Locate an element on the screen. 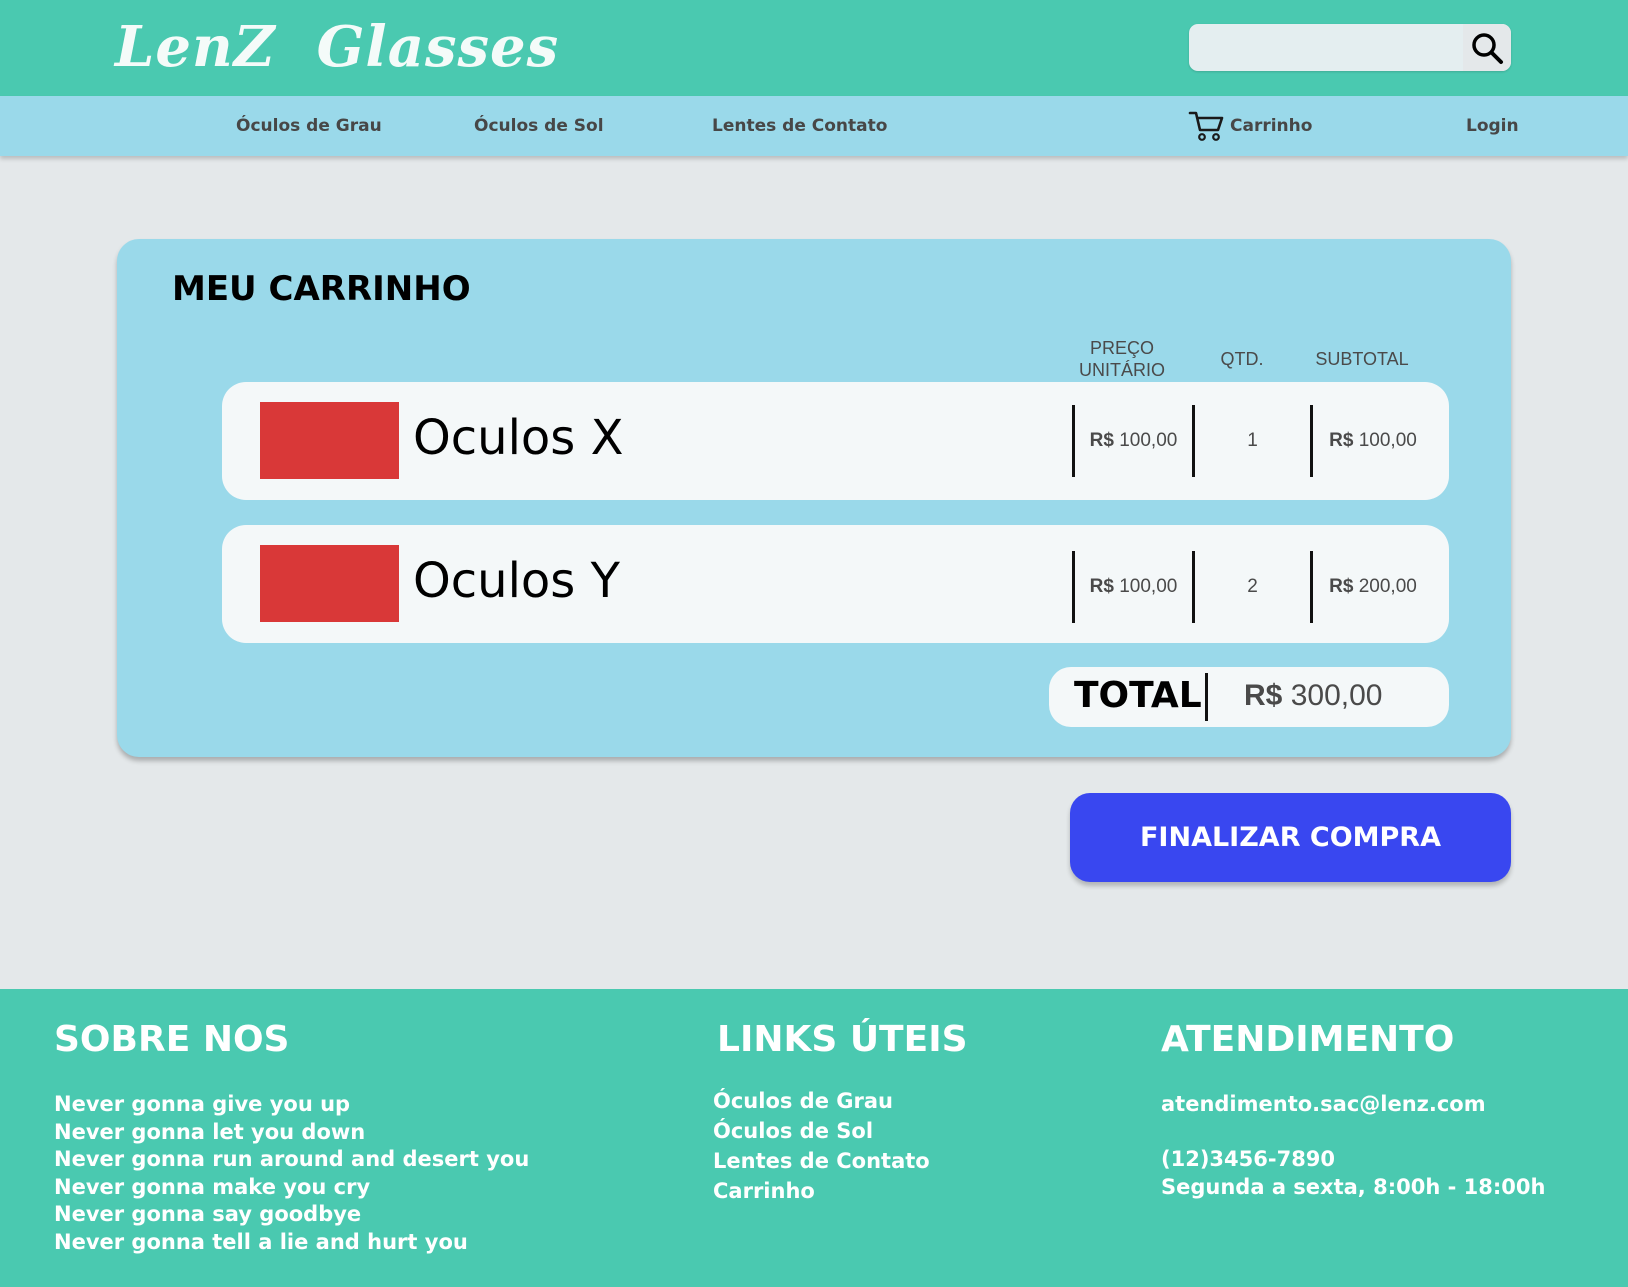 The image size is (1628, 1287). subtotal: R$ 100,00 is located at coordinates (1373, 441).